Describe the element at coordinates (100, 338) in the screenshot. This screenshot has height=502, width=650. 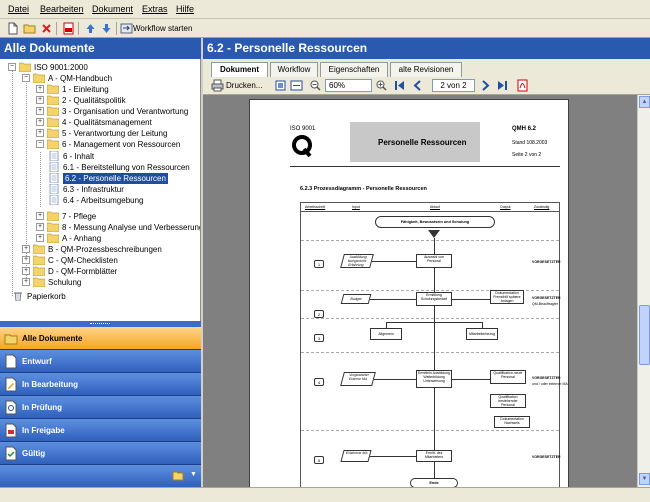
I see `nav-alle-dokumente: Alle Dokumente` at that location.